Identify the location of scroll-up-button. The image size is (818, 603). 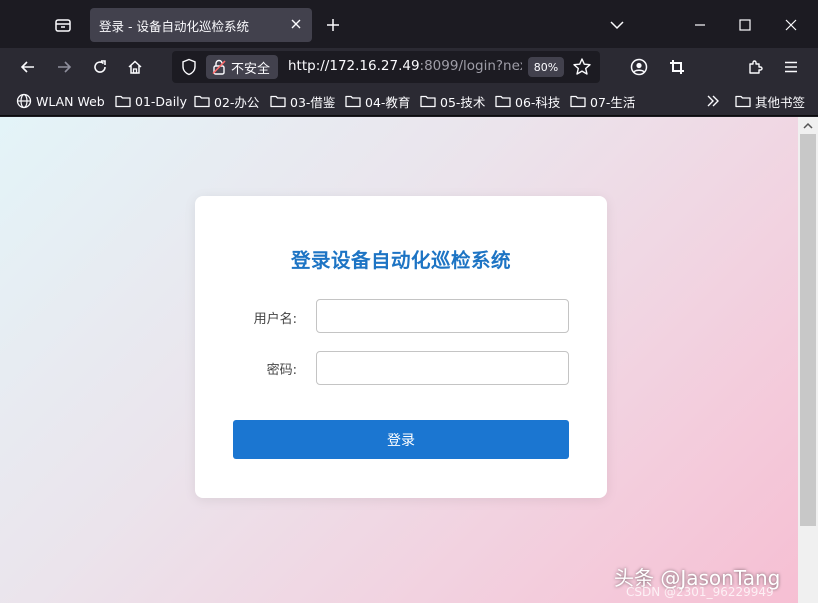
(808, 125).